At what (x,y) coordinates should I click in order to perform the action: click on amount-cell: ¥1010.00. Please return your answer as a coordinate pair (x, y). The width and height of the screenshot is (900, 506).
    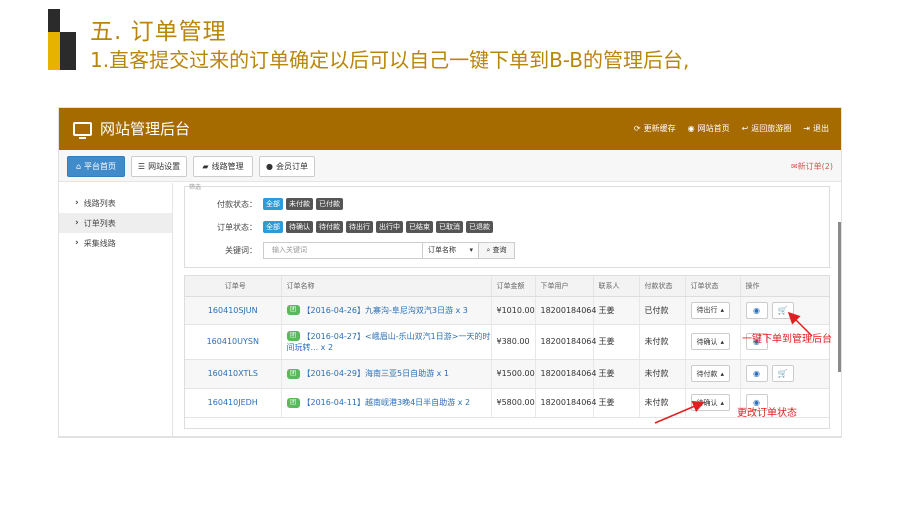
    Looking at the image, I should click on (513, 310).